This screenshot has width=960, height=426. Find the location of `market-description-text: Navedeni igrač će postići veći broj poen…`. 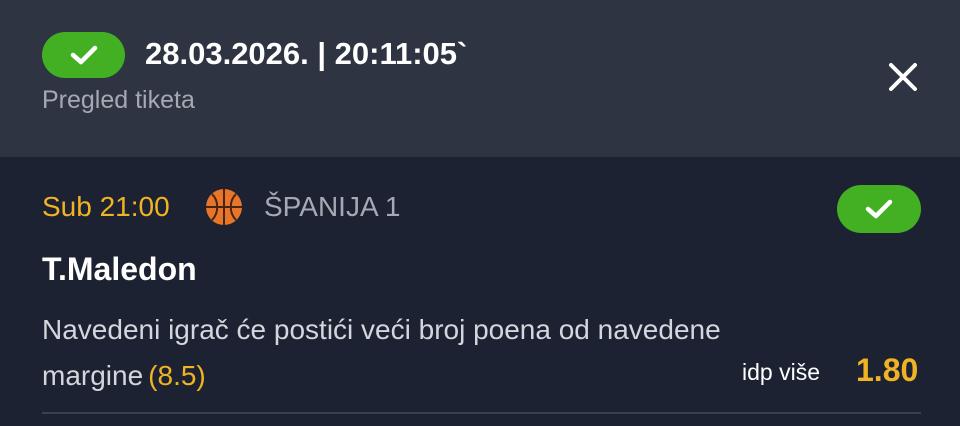

market-description-text: Navedeni igrač će postići veći broj poen… is located at coordinates (381, 352).